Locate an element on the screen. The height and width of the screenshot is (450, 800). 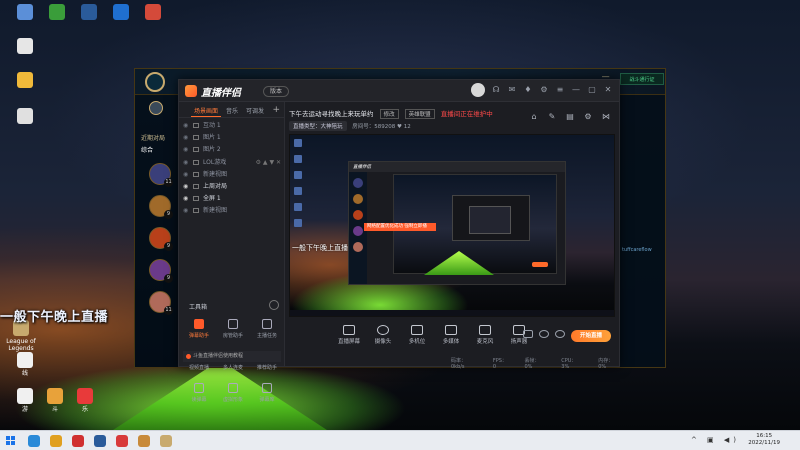
scene-item: ◉ 图片 2 is located at coordinates (231, 150).